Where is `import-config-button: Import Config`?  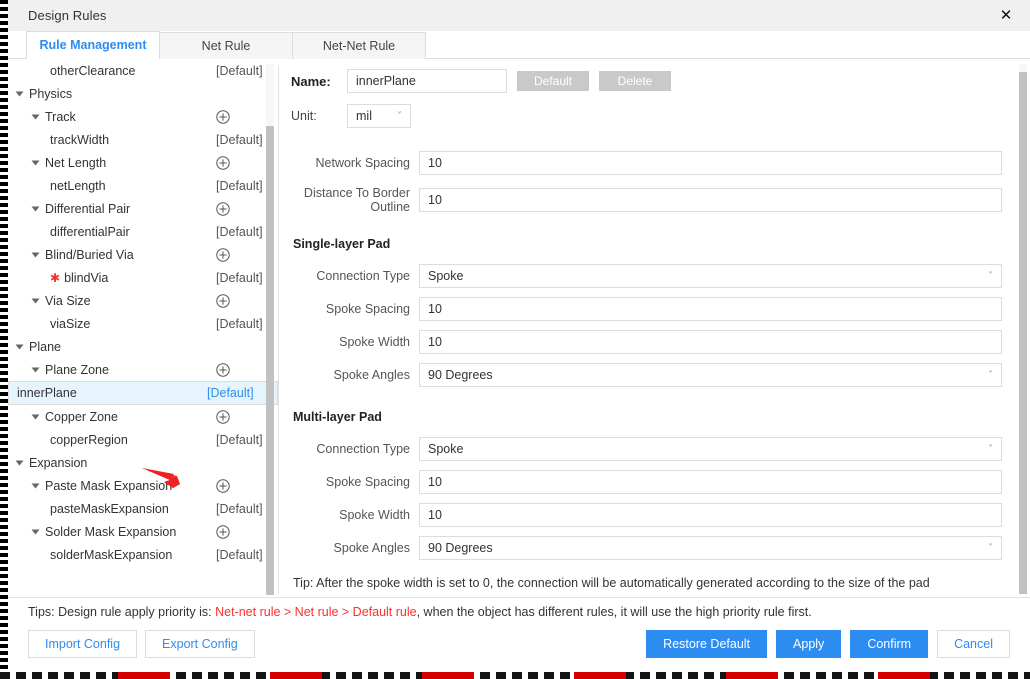 import-config-button: Import Config is located at coordinates (83, 644).